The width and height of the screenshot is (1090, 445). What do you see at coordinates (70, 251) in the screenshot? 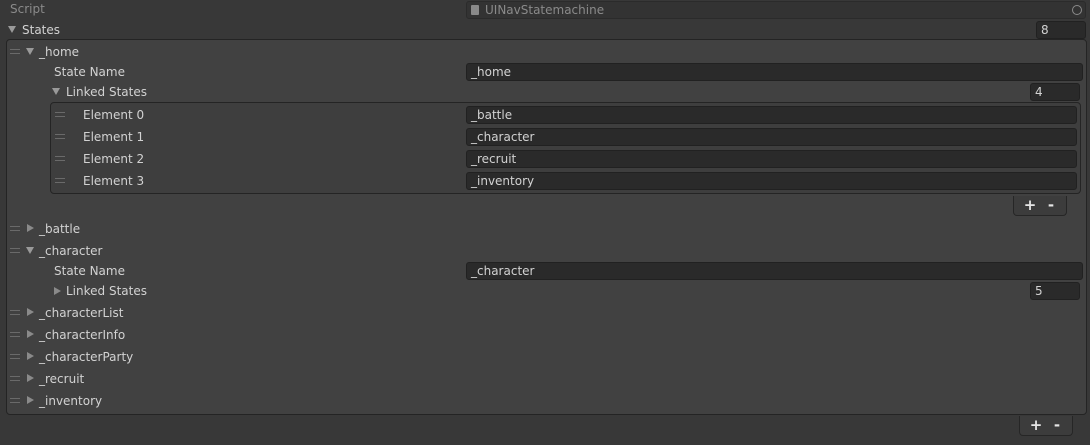
I see `state-item-character: _character` at bounding box center [70, 251].